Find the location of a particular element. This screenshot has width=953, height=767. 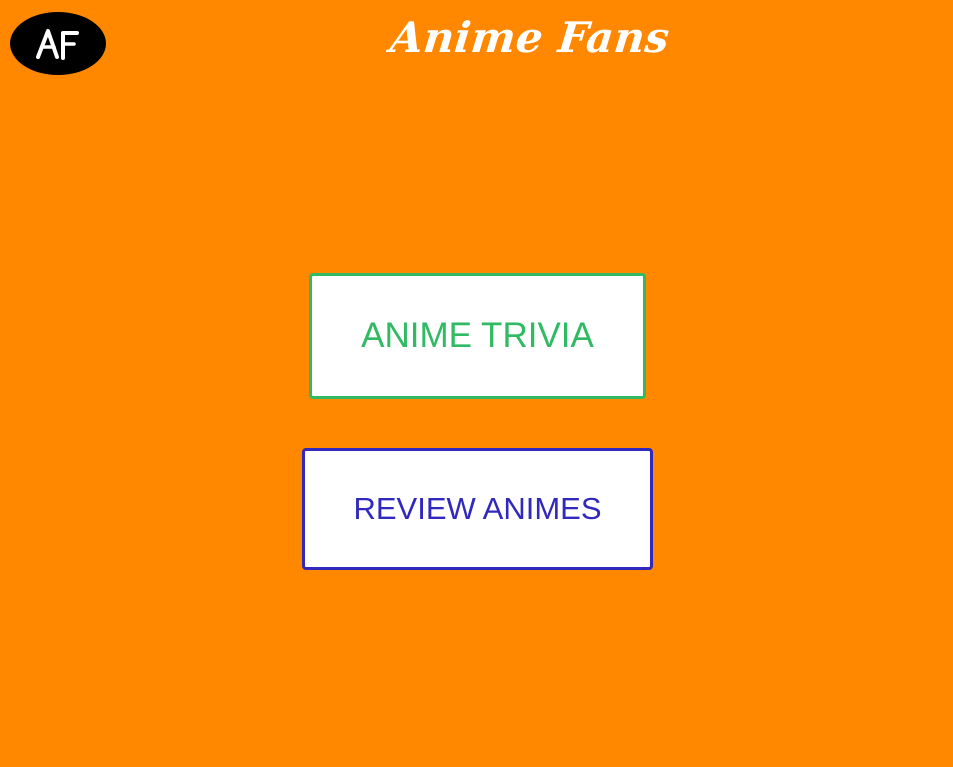

review-animes-button: REVIEW ANIMES is located at coordinates (477, 509).